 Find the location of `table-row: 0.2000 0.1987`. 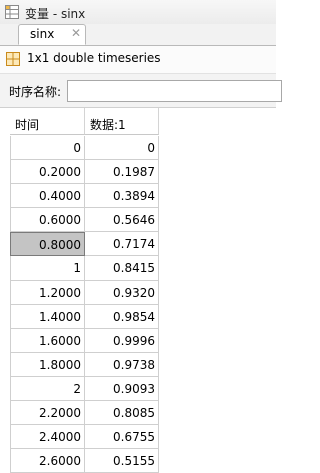

table-row: 0.2000 0.1987 is located at coordinates (138, 172).